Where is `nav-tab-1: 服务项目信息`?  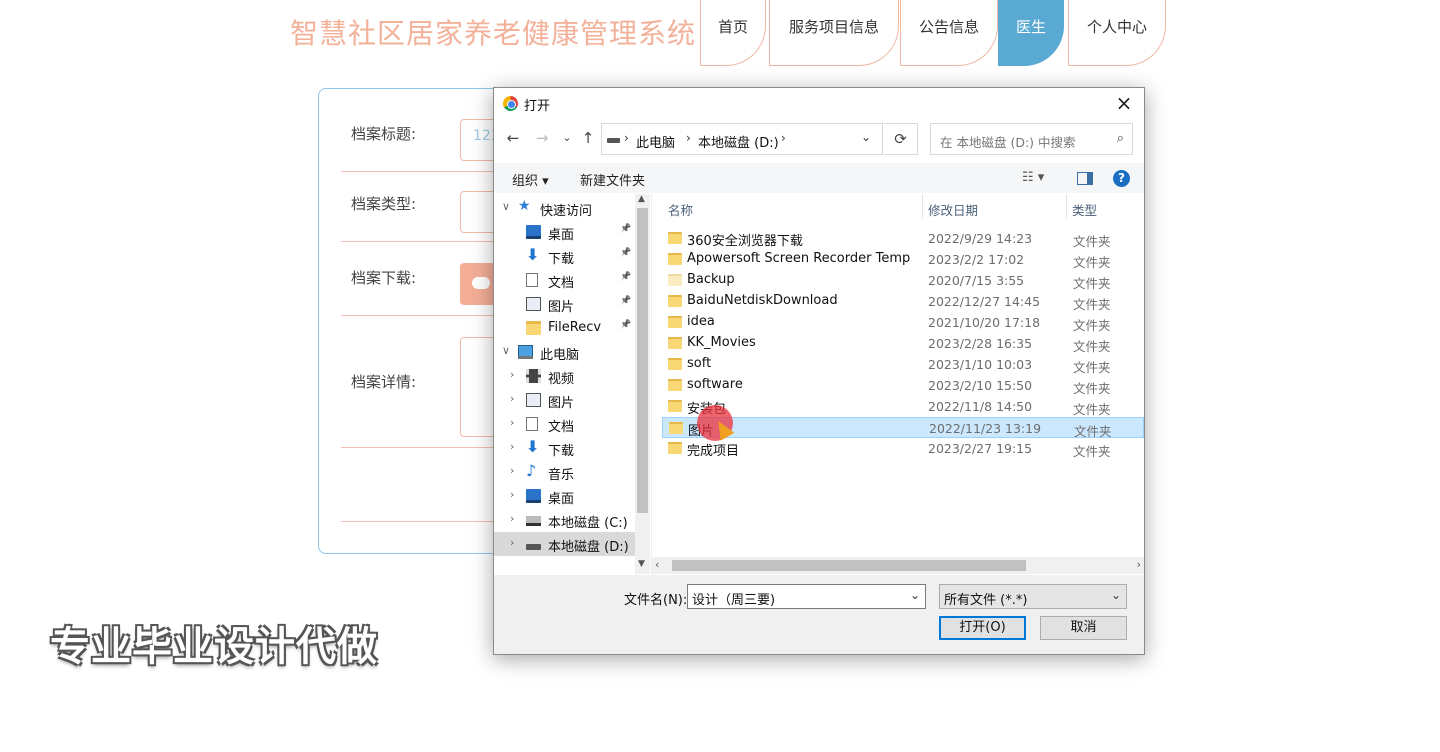
nav-tab-1: 服务项目信息 is located at coordinates (834, 33).